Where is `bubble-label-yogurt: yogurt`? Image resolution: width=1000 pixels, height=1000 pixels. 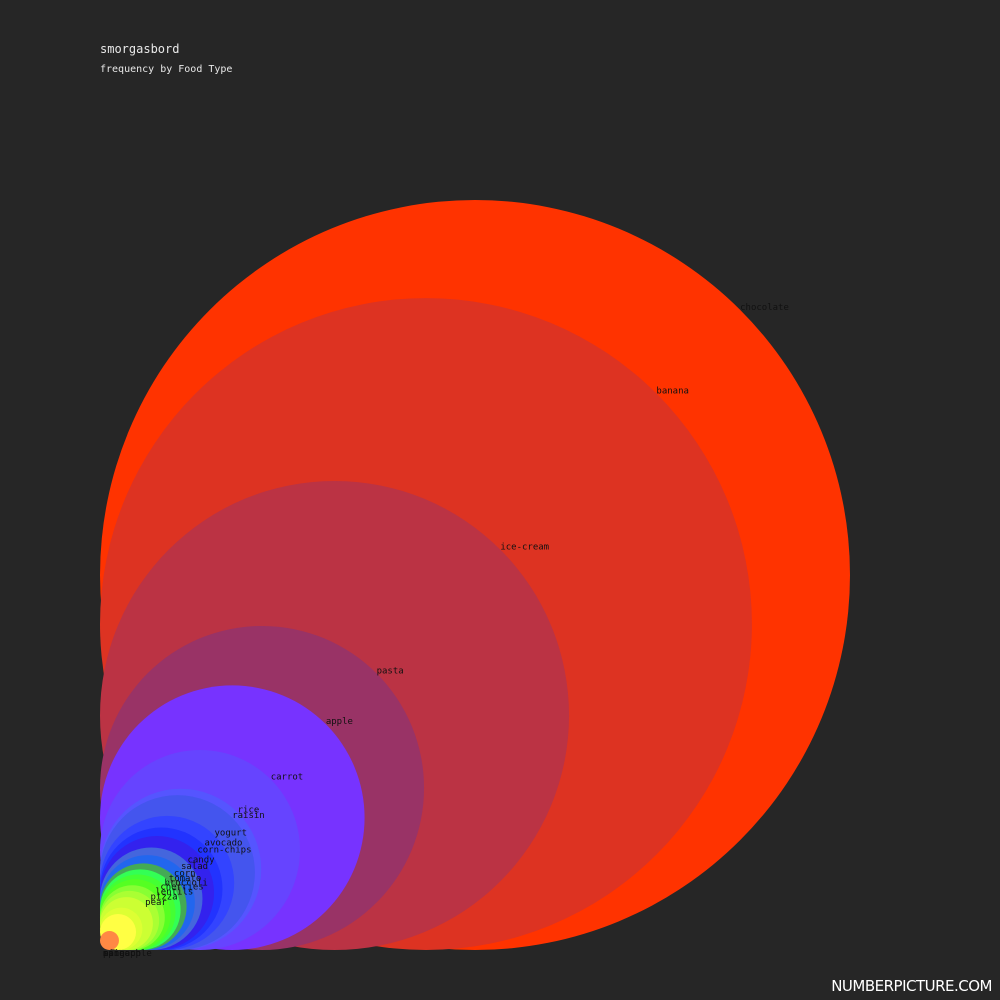
bubble-label-yogurt: yogurt is located at coordinates (231, 833).